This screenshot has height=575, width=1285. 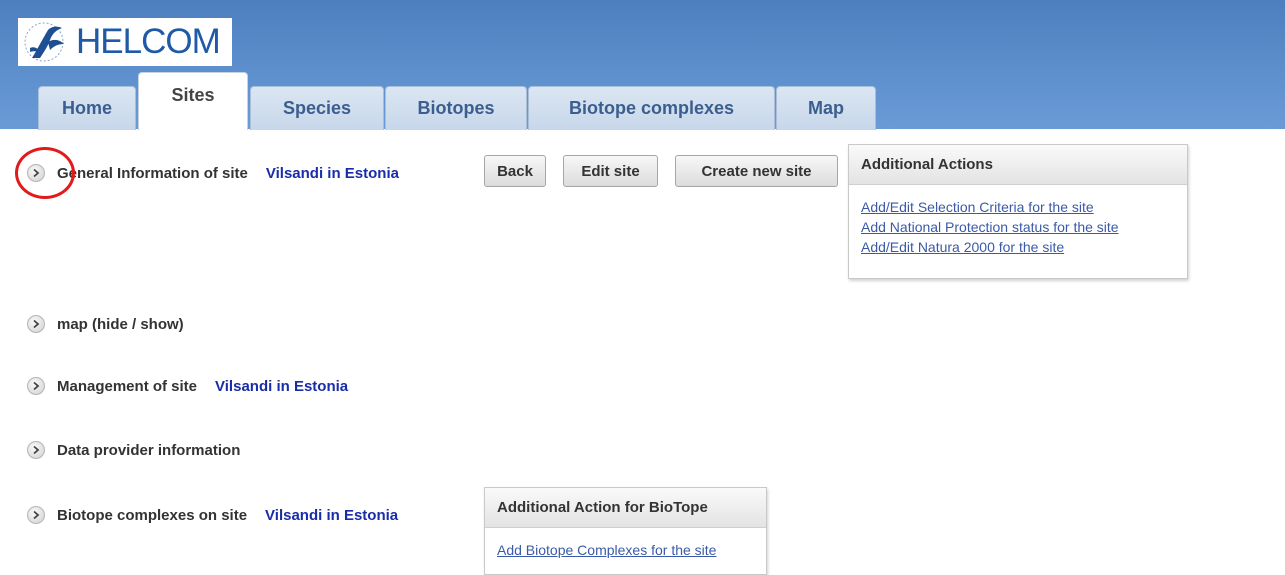 What do you see at coordinates (45, 173) in the screenshot?
I see `highlight-circle` at bounding box center [45, 173].